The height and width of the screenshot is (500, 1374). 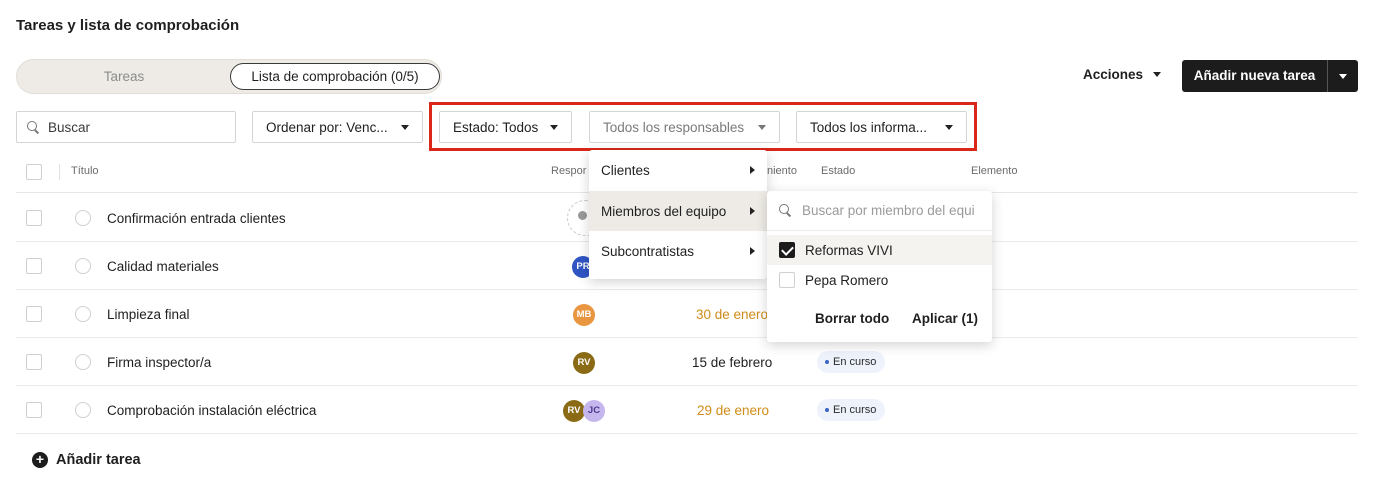 What do you see at coordinates (847, 280) in the screenshot?
I see `option-label: Pepa Romero` at bounding box center [847, 280].